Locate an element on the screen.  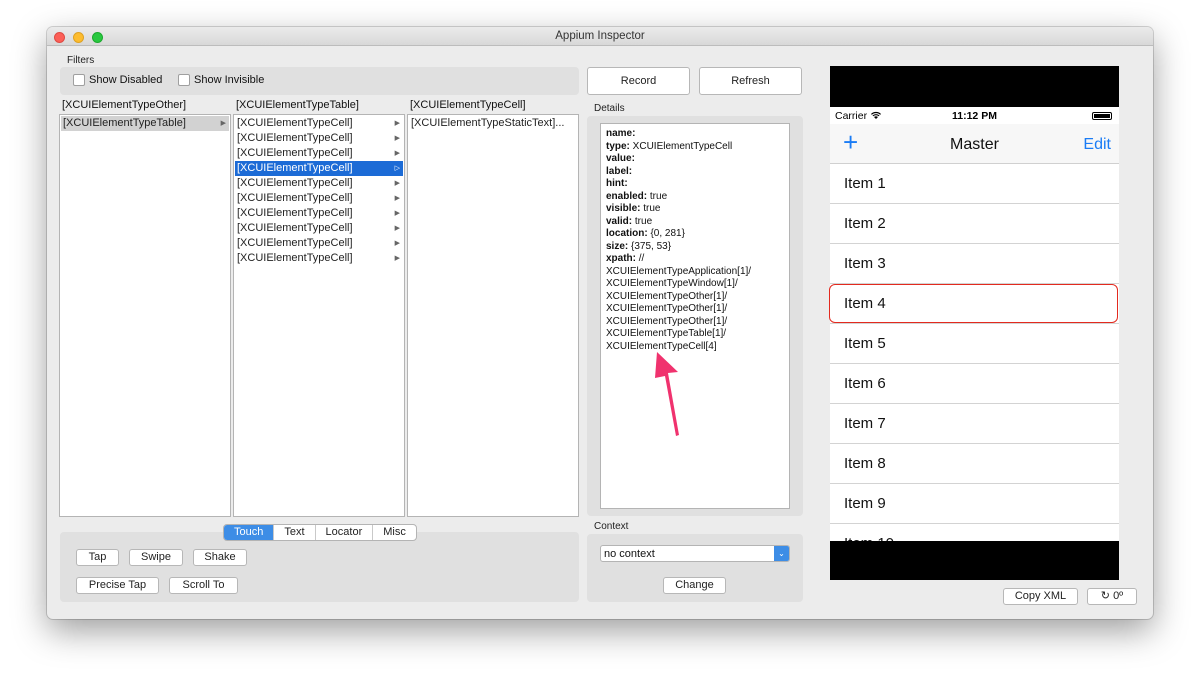
carrier-label: Carrier is located at coordinates (858, 116).